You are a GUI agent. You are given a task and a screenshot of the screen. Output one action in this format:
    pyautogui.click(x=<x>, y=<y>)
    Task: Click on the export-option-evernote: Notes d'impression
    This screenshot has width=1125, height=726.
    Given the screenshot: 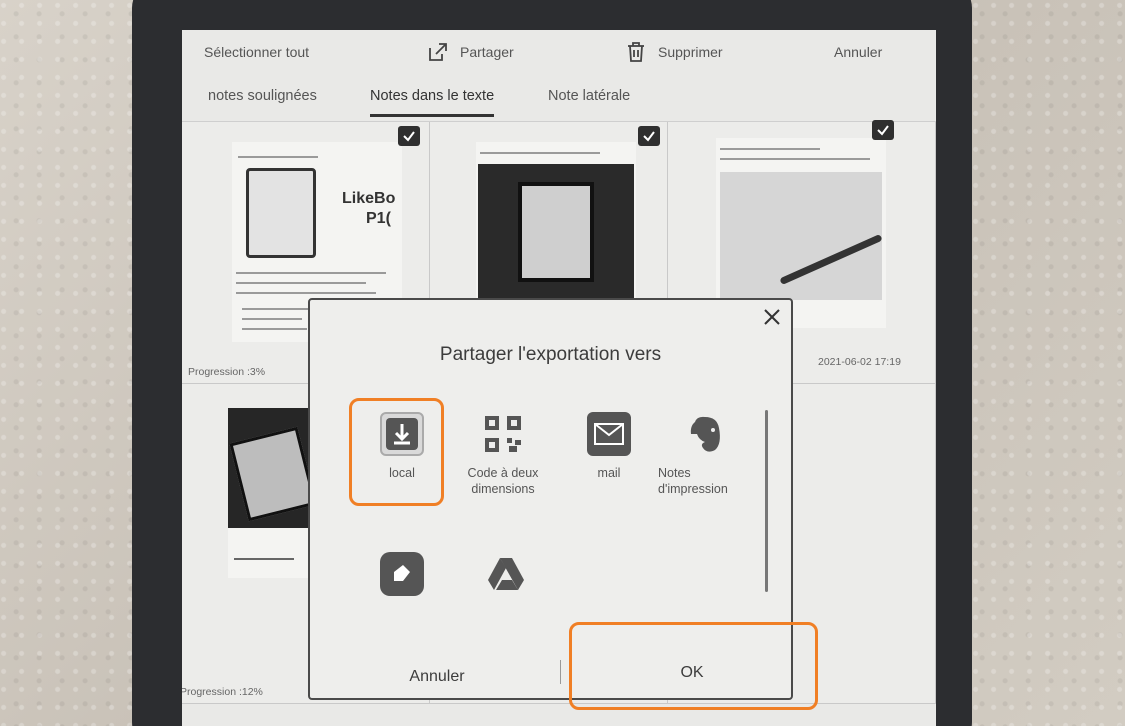 What is the action you would take?
    pyautogui.click(x=706, y=454)
    